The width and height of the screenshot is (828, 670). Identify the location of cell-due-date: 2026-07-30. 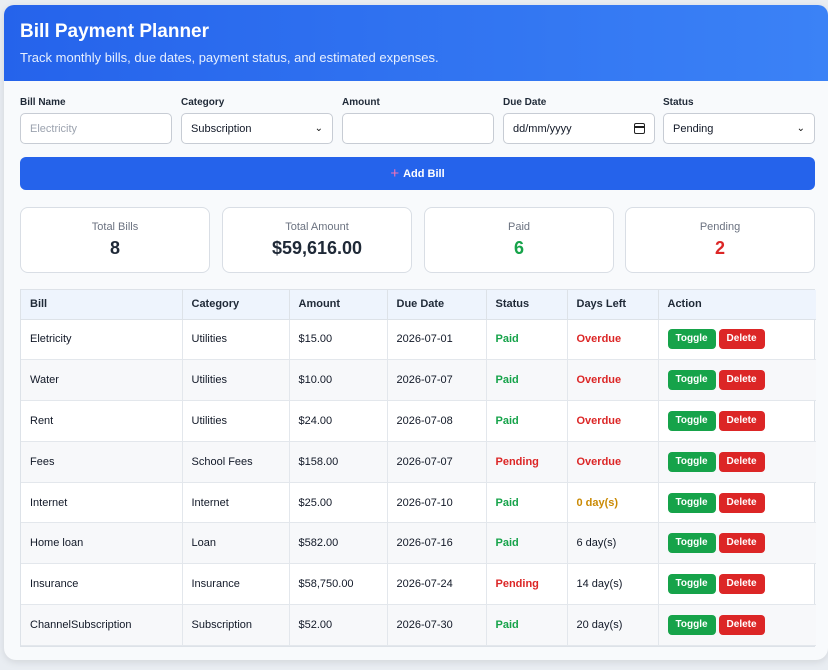
(437, 625).